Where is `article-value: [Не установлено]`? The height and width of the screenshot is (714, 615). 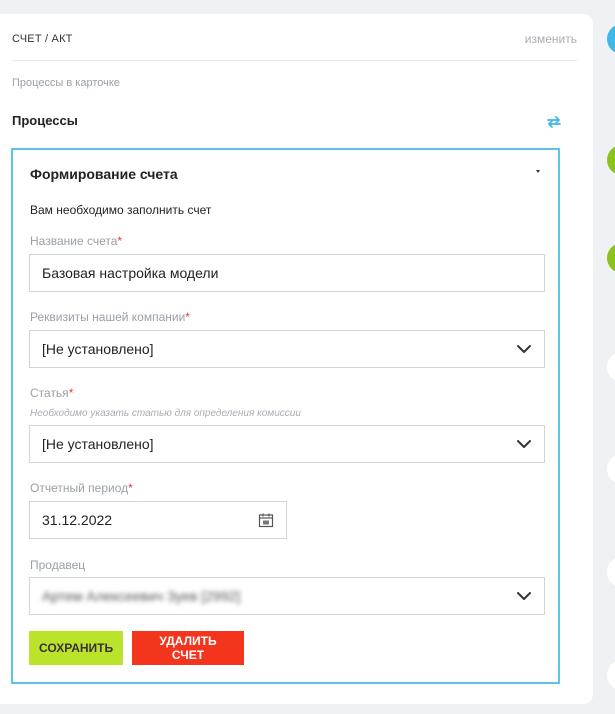 article-value: [Не установлено] is located at coordinates (98, 444).